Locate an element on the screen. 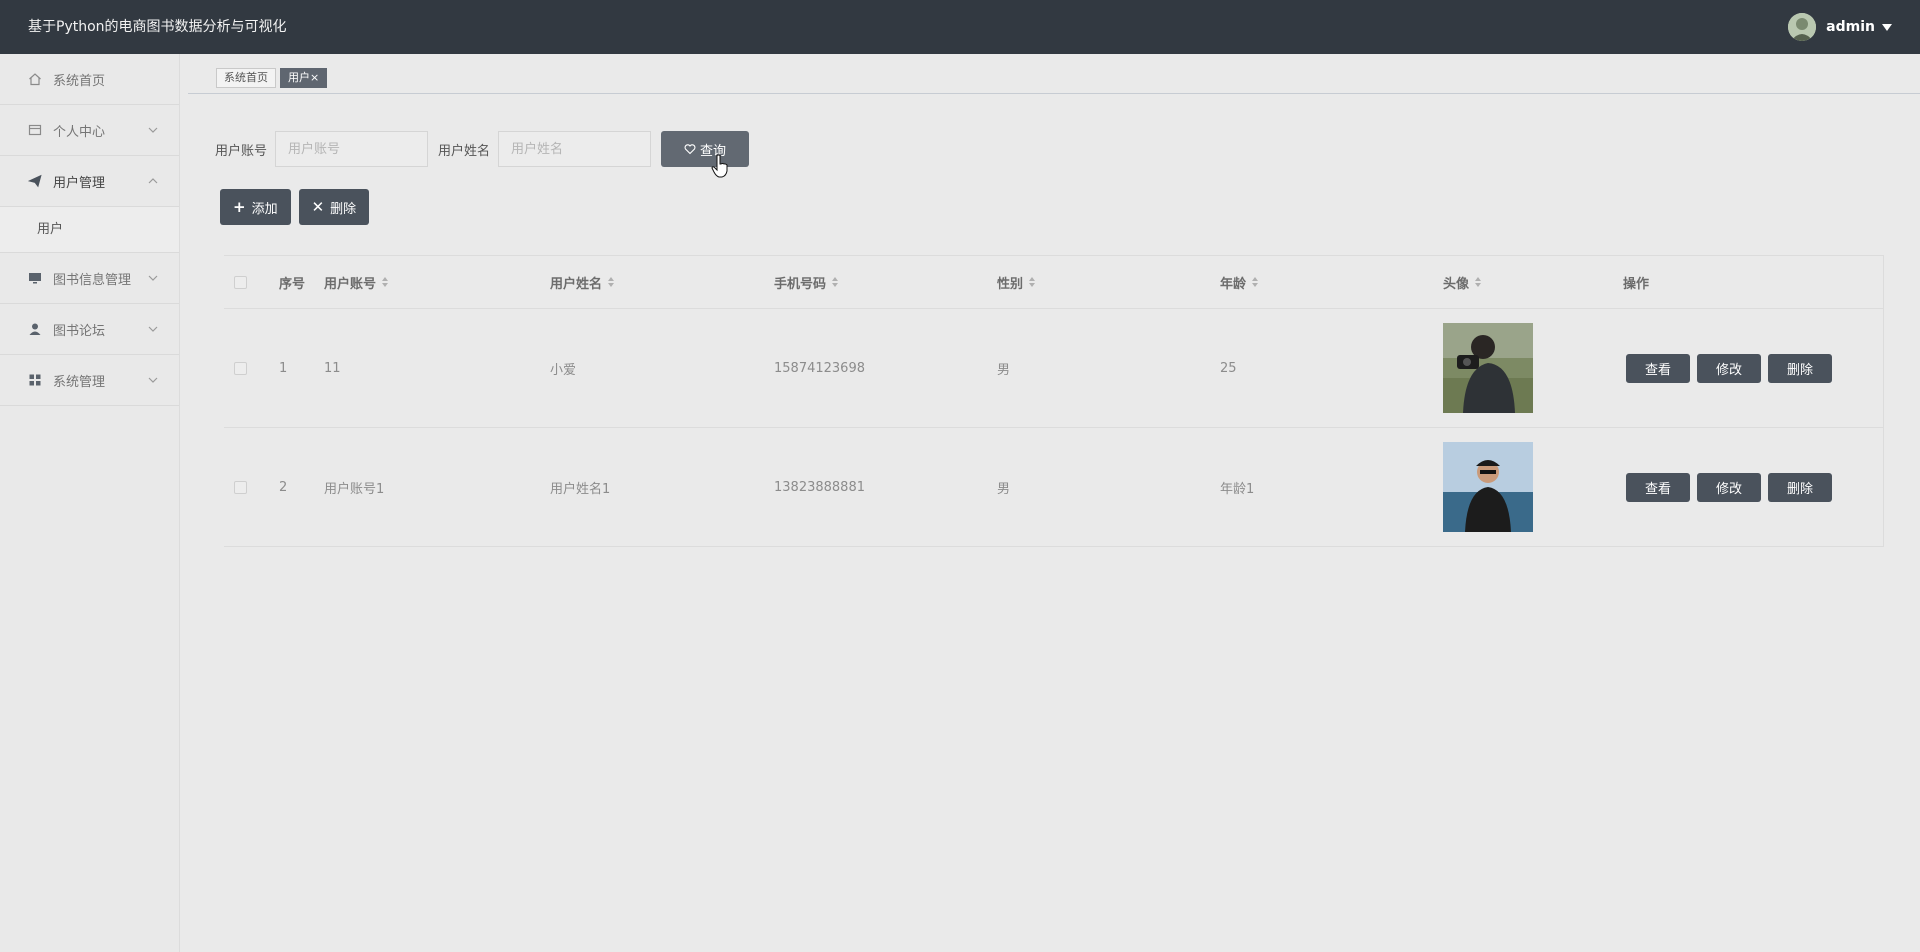 The width and height of the screenshot is (1920, 952). user-avatar is located at coordinates (1802, 27).